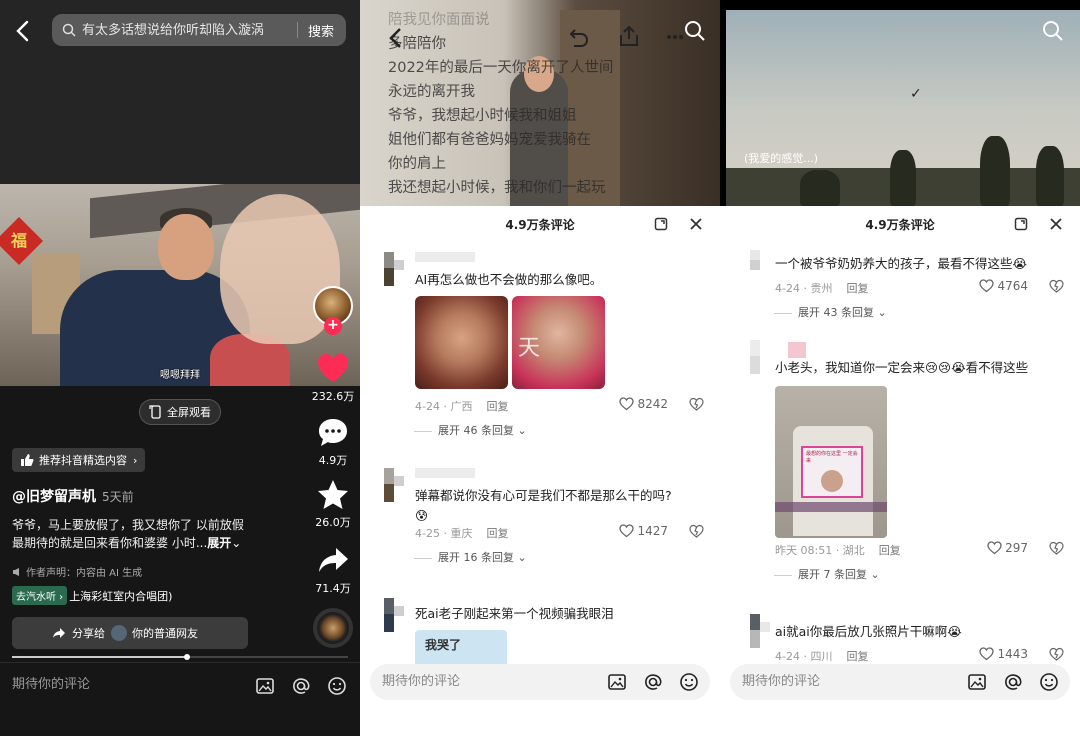 The width and height of the screenshot is (1080, 736). I want to click on music-disc-button, so click(333, 628).